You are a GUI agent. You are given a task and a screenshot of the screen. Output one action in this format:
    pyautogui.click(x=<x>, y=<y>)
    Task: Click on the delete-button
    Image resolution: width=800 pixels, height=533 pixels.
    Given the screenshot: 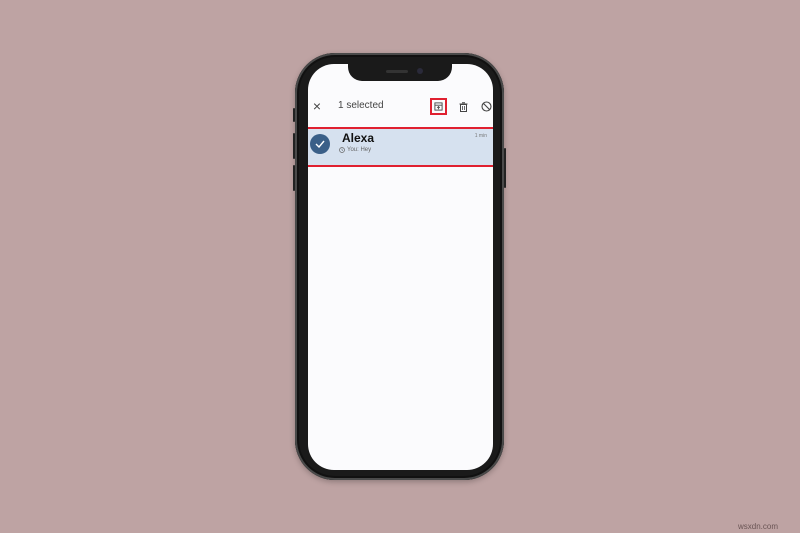 What is the action you would take?
    pyautogui.click(x=463, y=106)
    